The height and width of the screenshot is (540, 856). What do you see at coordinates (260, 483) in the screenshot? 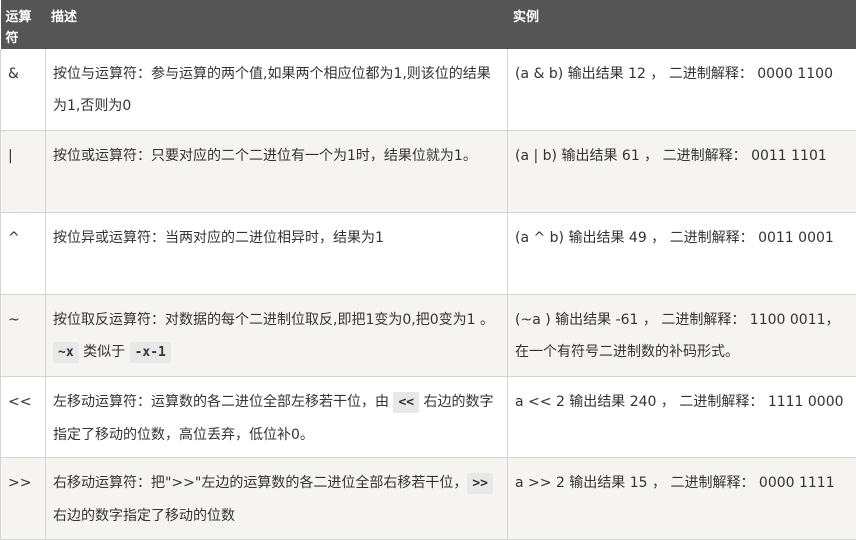
I see `description-text: 右移动运算符：把">>"左边的运算数的各二进位全部右移若干位，` at bounding box center [260, 483].